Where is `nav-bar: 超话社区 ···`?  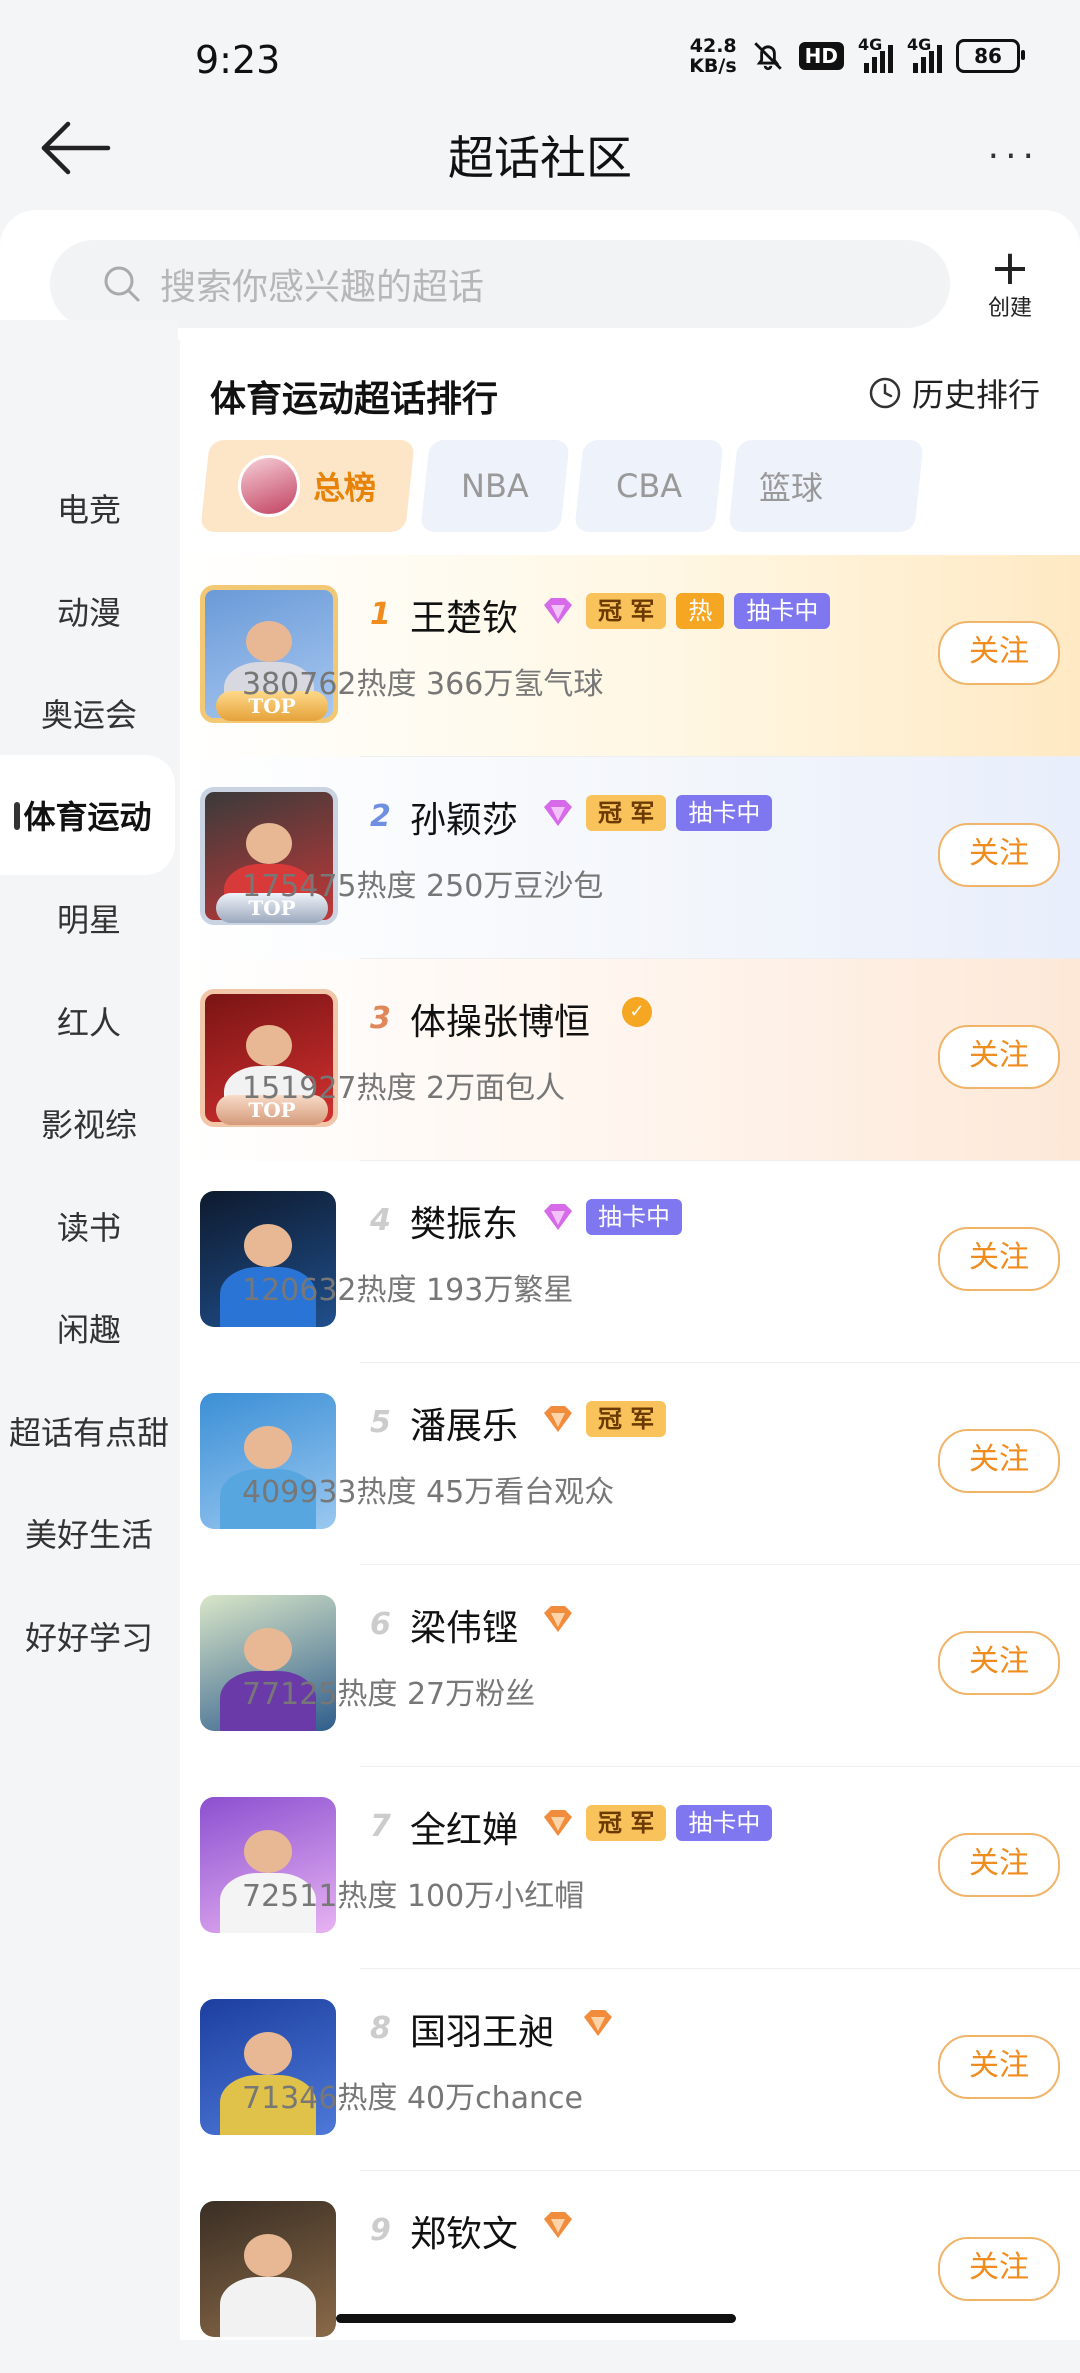
nav-bar: 超话社区 ··· is located at coordinates (540, 150).